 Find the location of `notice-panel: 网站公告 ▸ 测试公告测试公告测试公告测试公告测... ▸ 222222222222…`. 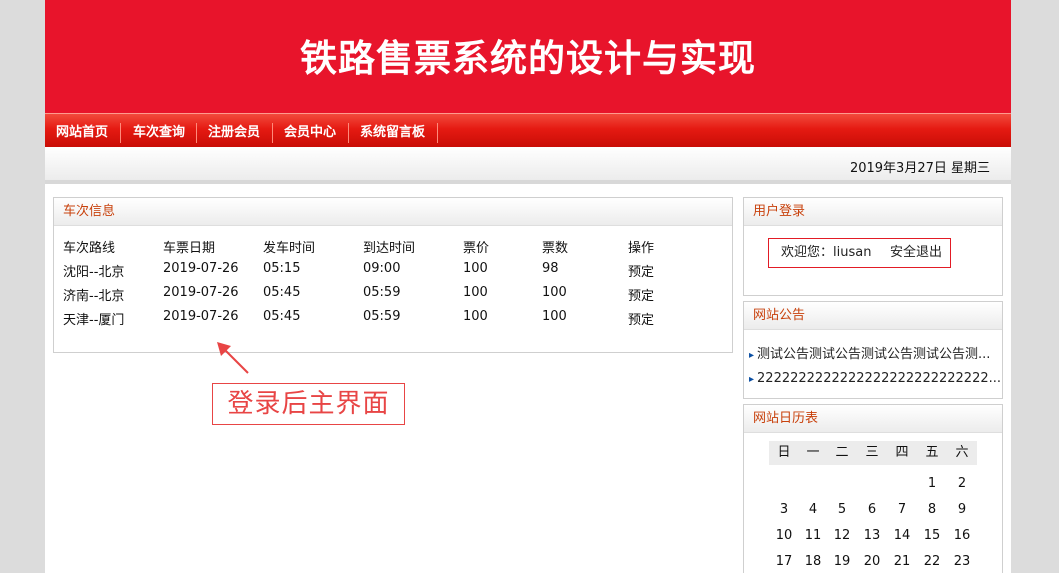

notice-panel: 网站公告 ▸ 测试公告测试公告测试公告测试公告测... ▸ 222222222222… is located at coordinates (873, 350).